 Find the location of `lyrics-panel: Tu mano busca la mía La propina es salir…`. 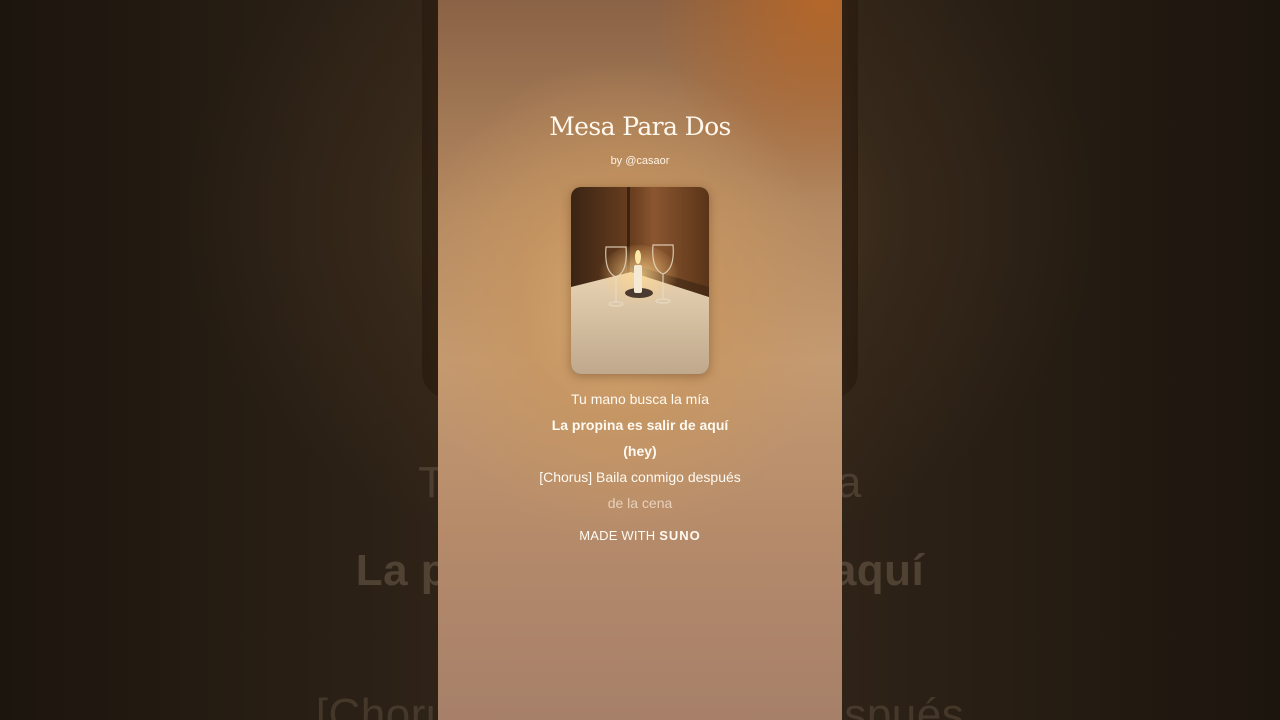

lyrics-panel: Tu mano busca la mía La propina es salir… is located at coordinates (640, 453).